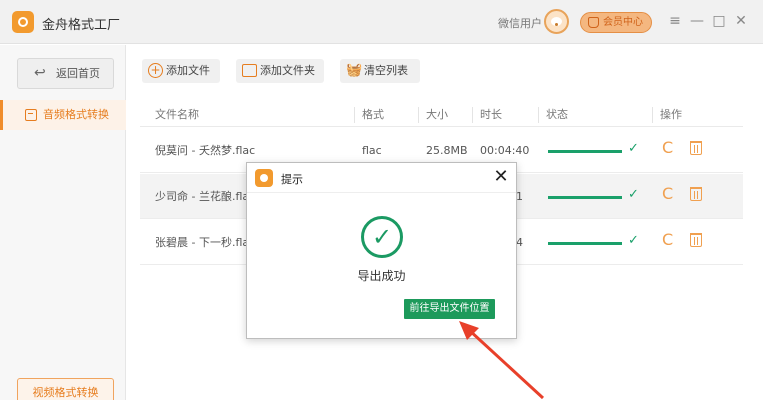 Image resolution: width=763 pixels, height=400 pixels. I want to click on file-size: 25.8MB, so click(447, 150).